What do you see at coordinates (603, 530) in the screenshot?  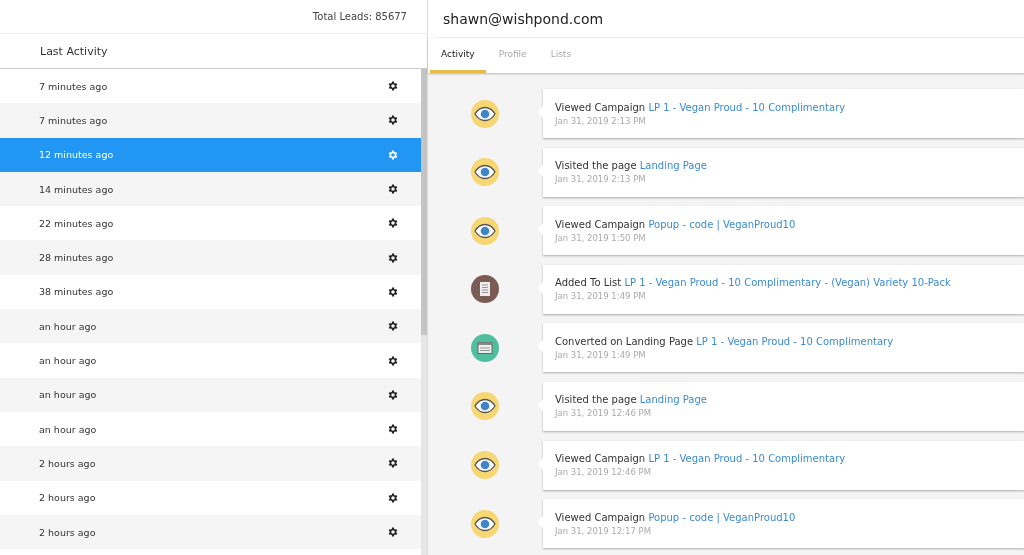 I see `activity-date: Jan 31, 2019 12:17 PM` at bounding box center [603, 530].